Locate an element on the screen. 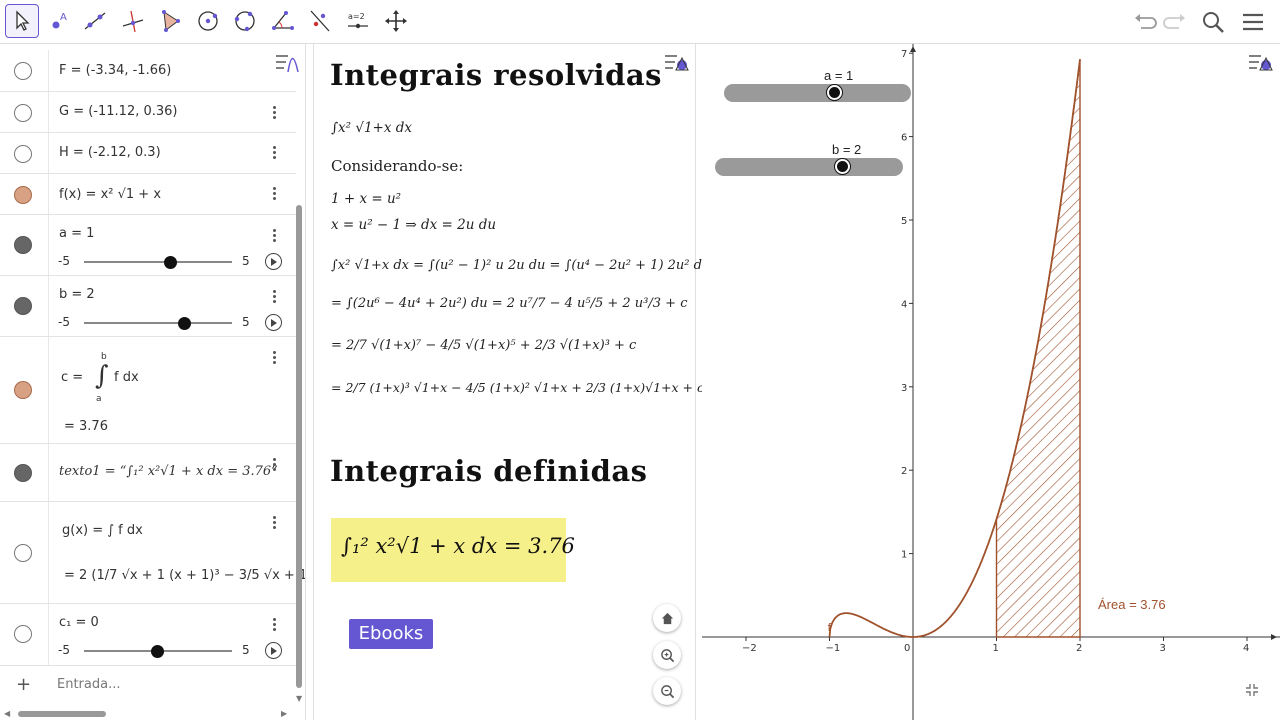 This screenshot has height=720, width=1280. redo-button is located at coordinates (1176, 22).